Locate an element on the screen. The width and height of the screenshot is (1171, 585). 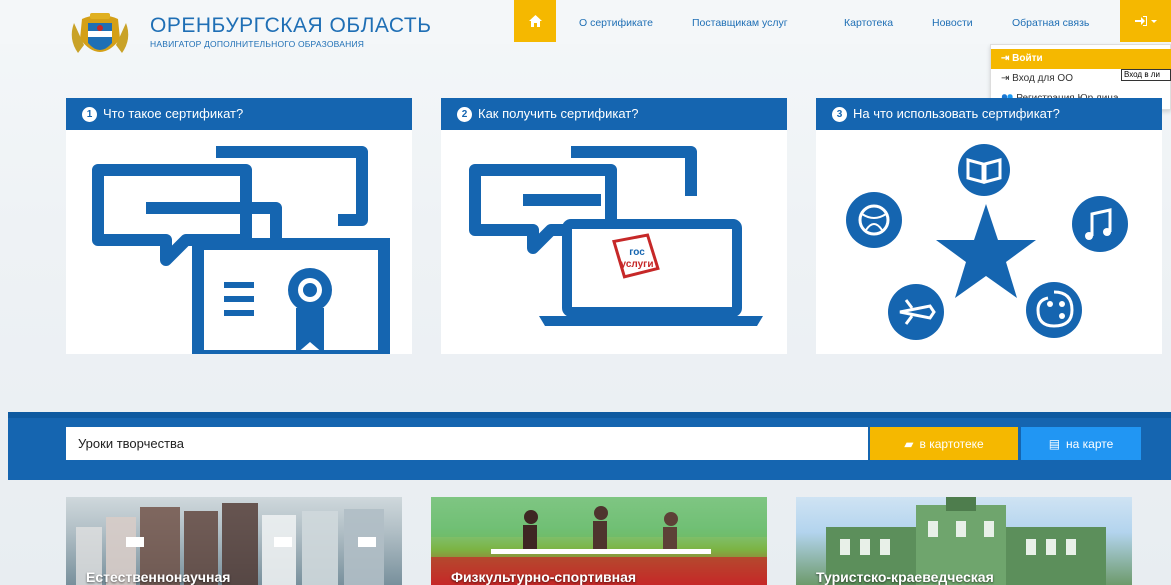
card-header: 3 На что использовать сертификат? is located at coordinates (989, 114).